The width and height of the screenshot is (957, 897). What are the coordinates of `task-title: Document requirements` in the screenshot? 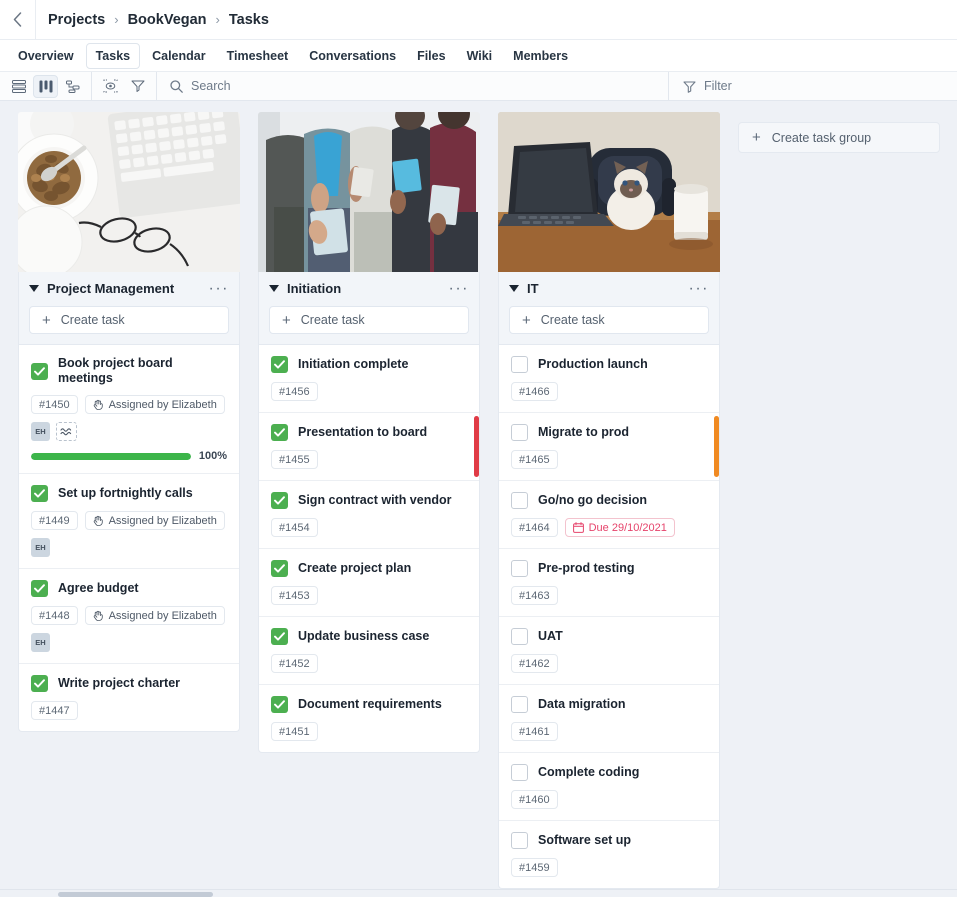 It's located at (370, 704).